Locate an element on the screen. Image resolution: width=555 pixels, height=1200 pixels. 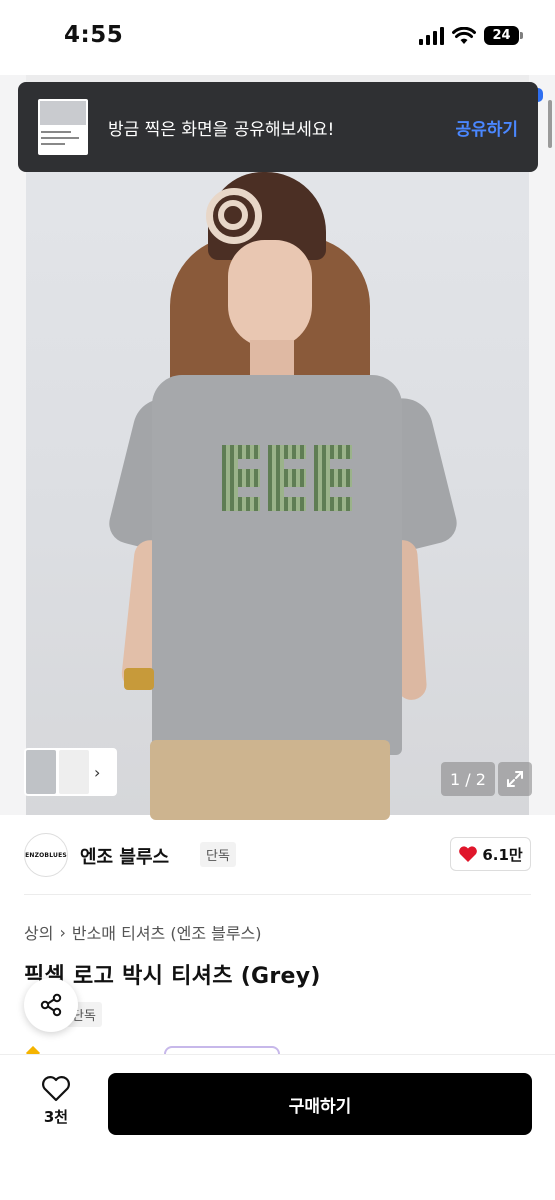
model-neck is located at coordinates (272, 360).